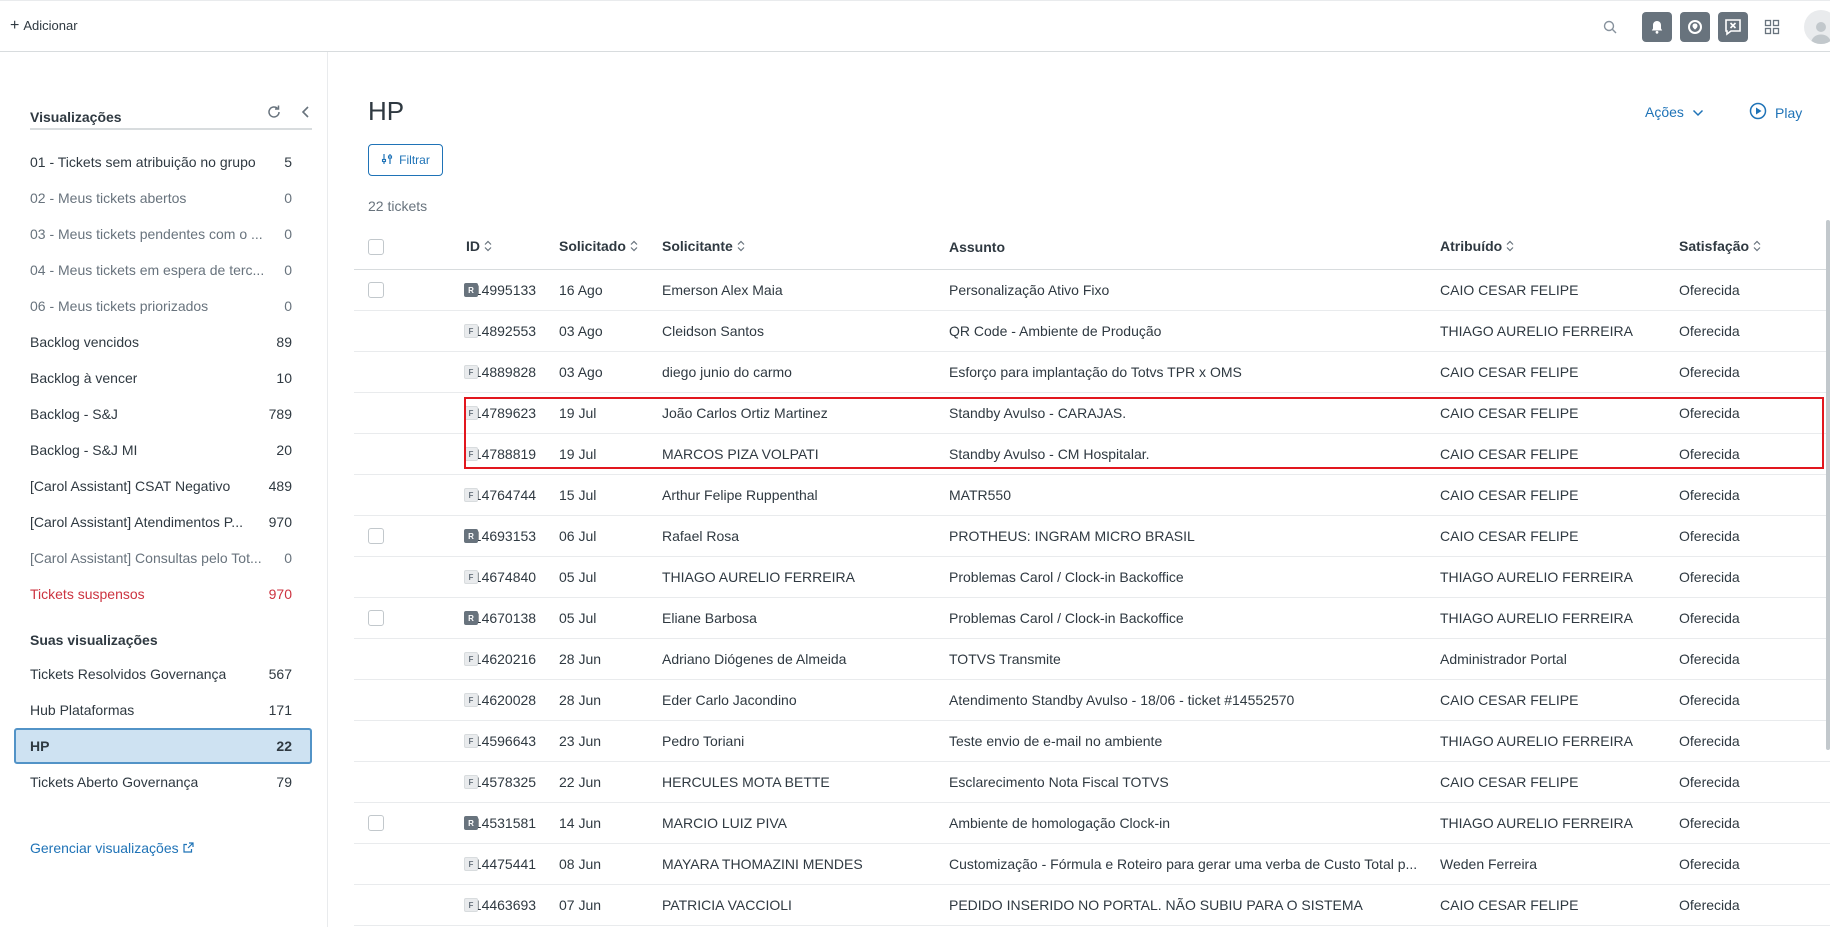 This screenshot has width=1830, height=927. I want to click on view-count: 970, so click(280, 594).